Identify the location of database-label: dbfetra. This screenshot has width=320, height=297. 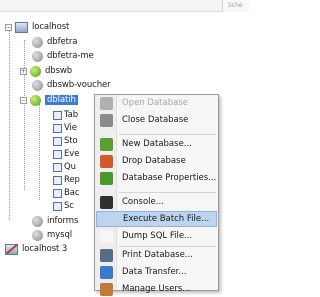
(62, 42).